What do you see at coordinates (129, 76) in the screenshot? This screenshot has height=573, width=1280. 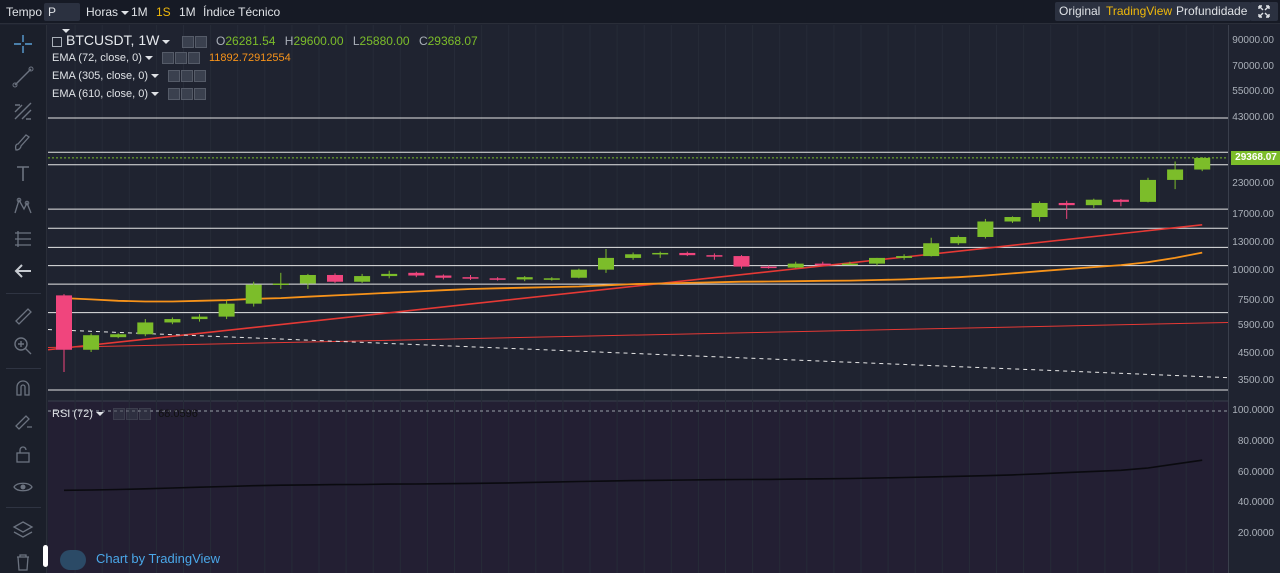 I see `ema305-legend: EMA (305, close, 0)` at bounding box center [129, 76].